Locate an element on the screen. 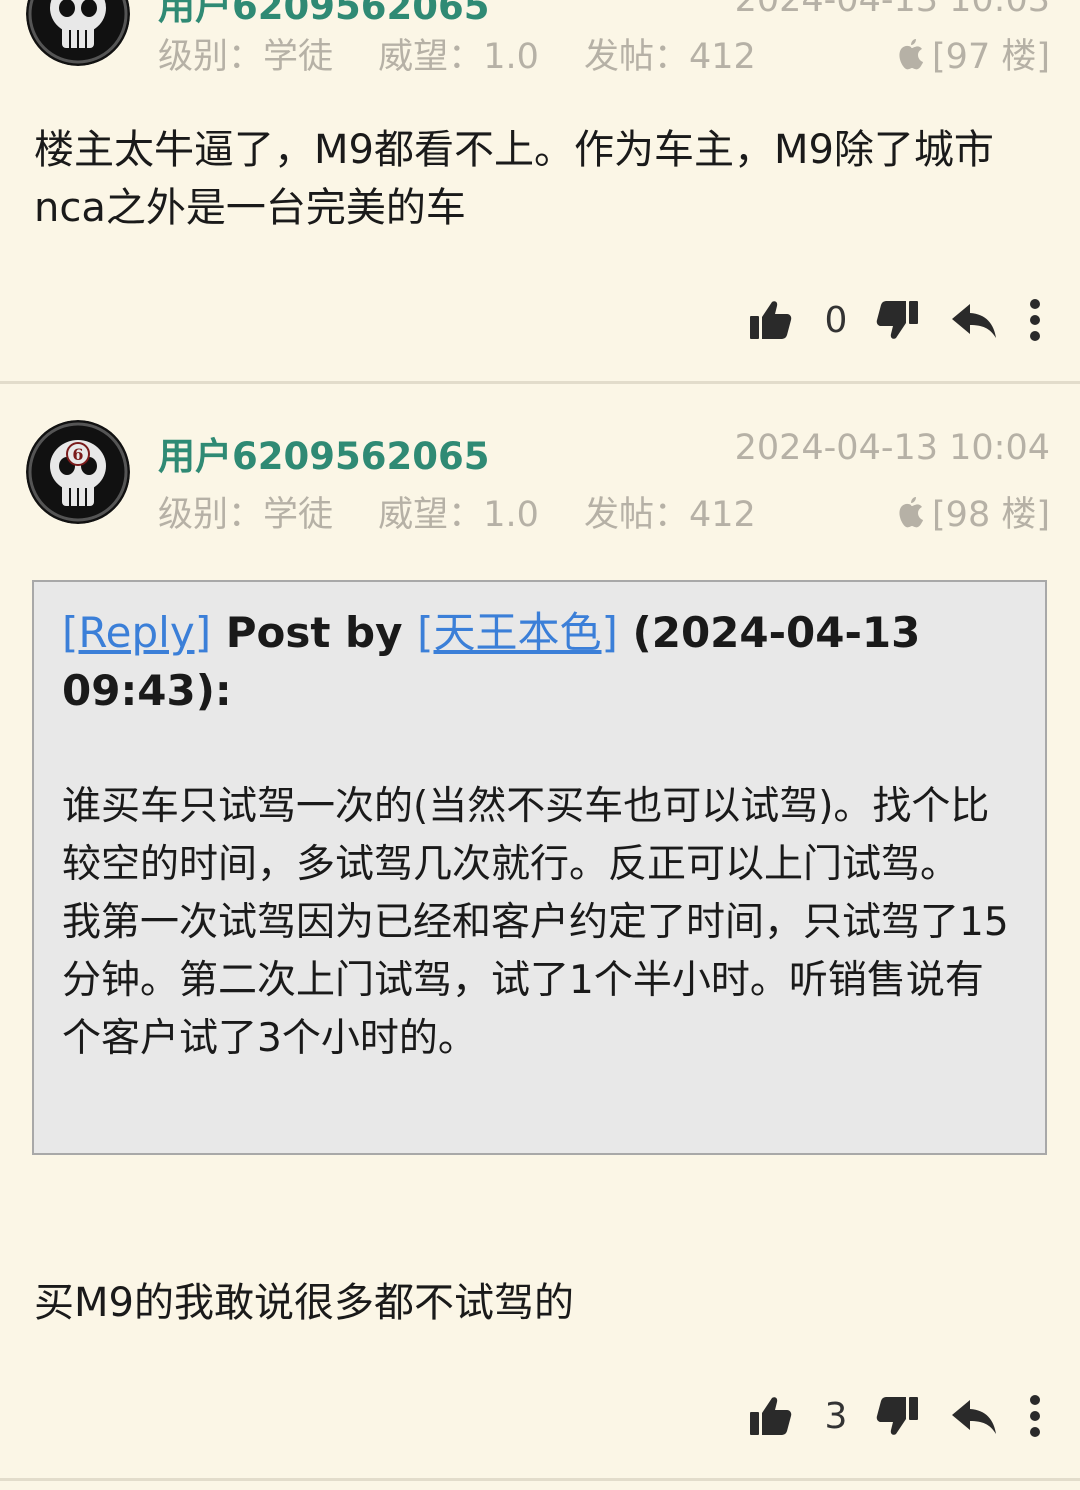 Image resolution: width=1080 pixels, height=1490 pixels. reply-link: [Reply] is located at coordinates (136, 632).